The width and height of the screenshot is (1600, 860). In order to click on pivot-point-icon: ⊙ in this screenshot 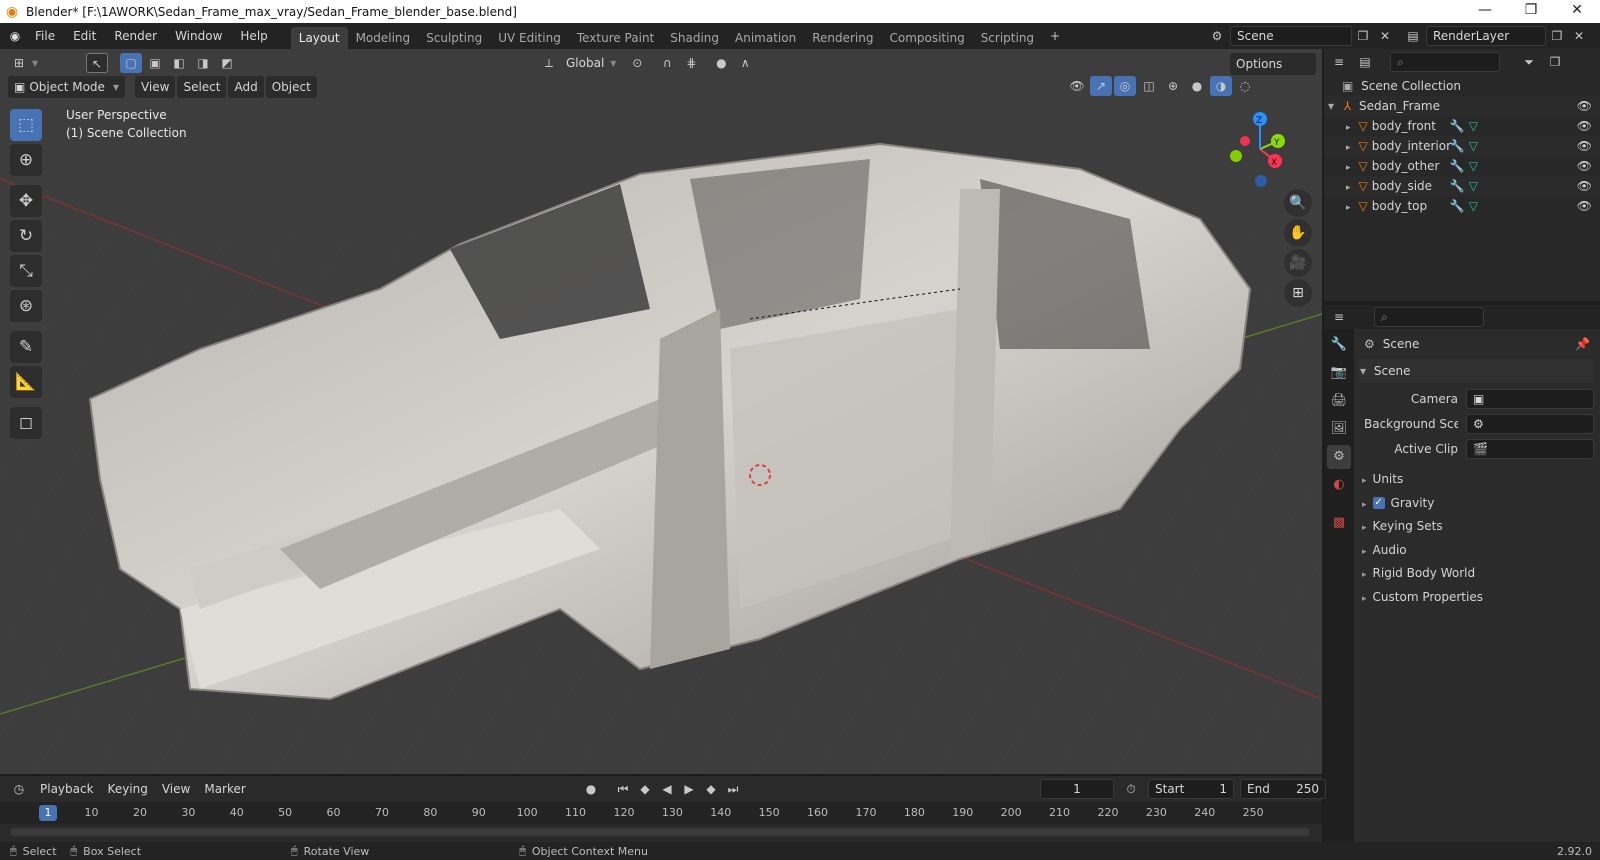, I will do `click(637, 63)`.